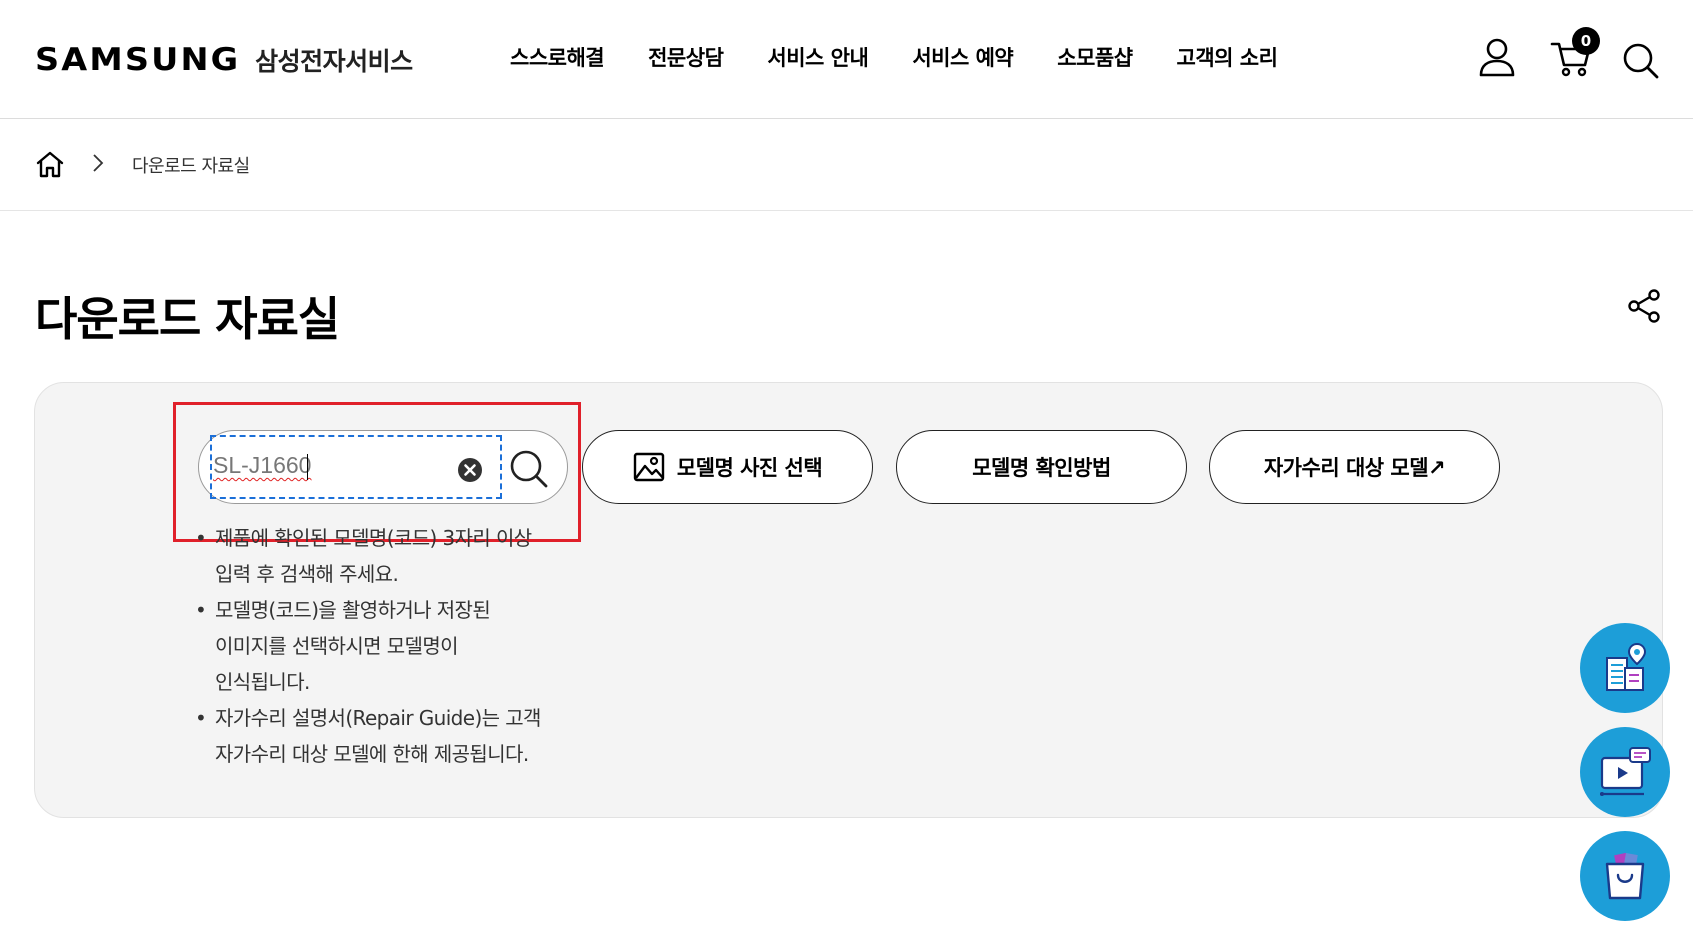 The image size is (1693, 927). I want to click on video-chat-icon, so click(1625, 771).